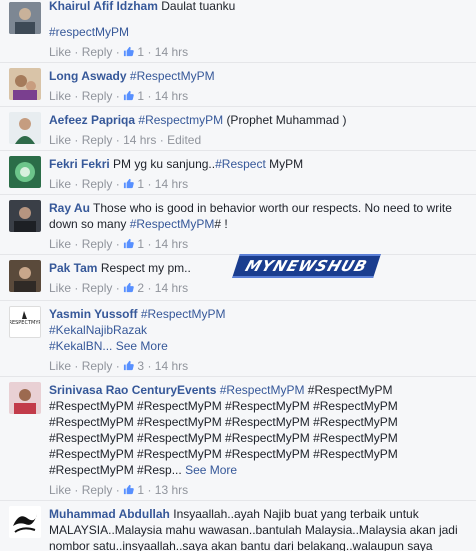 The width and height of the screenshot is (476, 551). What do you see at coordinates (98, 330) in the screenshot?
I see `hashtag-link: #KekalNajibRazak` at bounding box center [98, 330].